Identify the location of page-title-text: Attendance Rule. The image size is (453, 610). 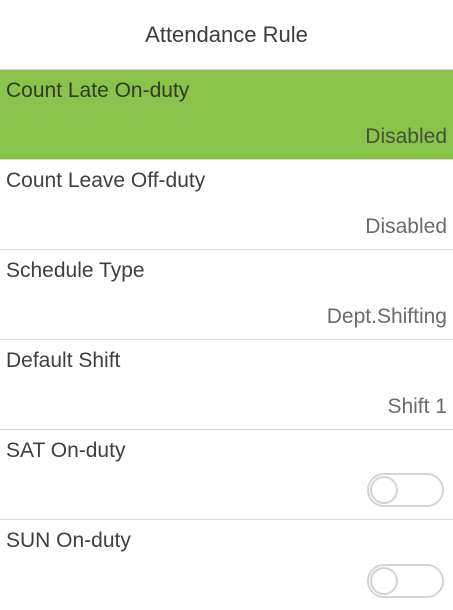
(226, 34).